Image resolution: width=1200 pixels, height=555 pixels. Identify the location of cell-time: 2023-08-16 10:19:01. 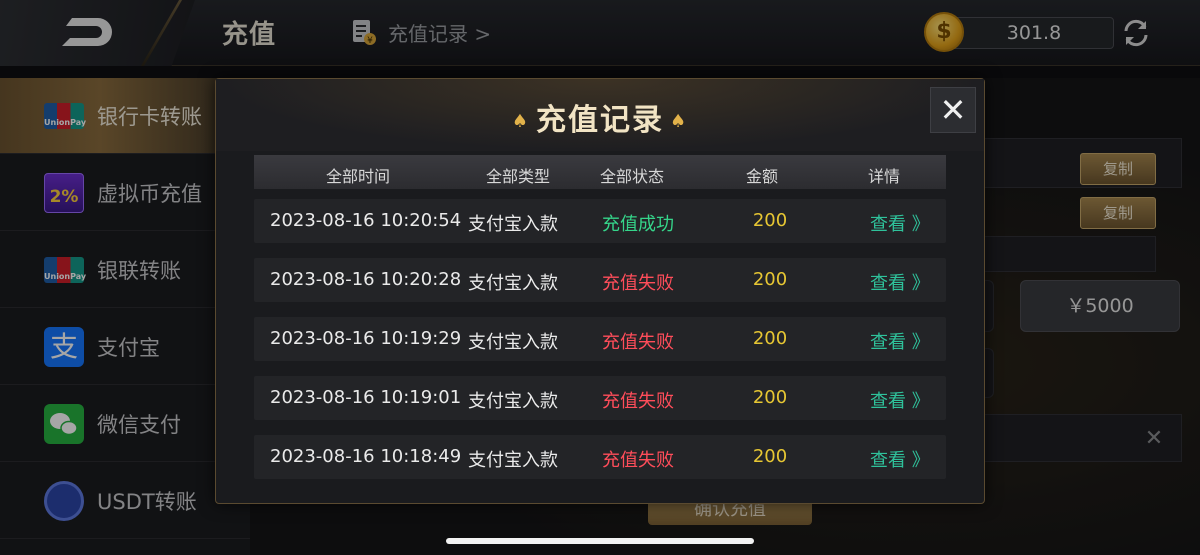
(366, 397).